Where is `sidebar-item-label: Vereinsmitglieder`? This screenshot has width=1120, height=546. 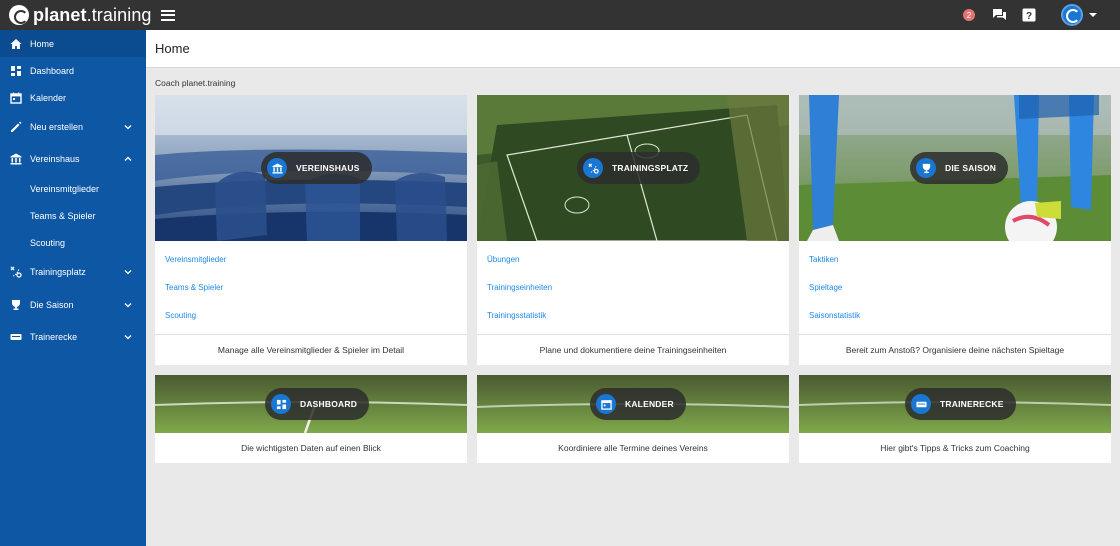
sidebar-item-label: Vereinsmitglieder is located at coordinates (65, 188).